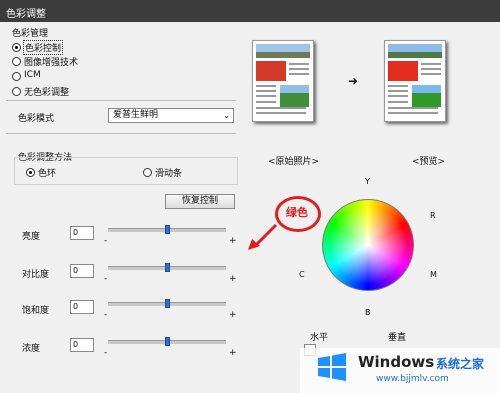 The height and width of the screenshot is (393, 500). Describe the element at coordinates (263, 236) in the screenshot. I see `annotation-arrow-icon` at that location.